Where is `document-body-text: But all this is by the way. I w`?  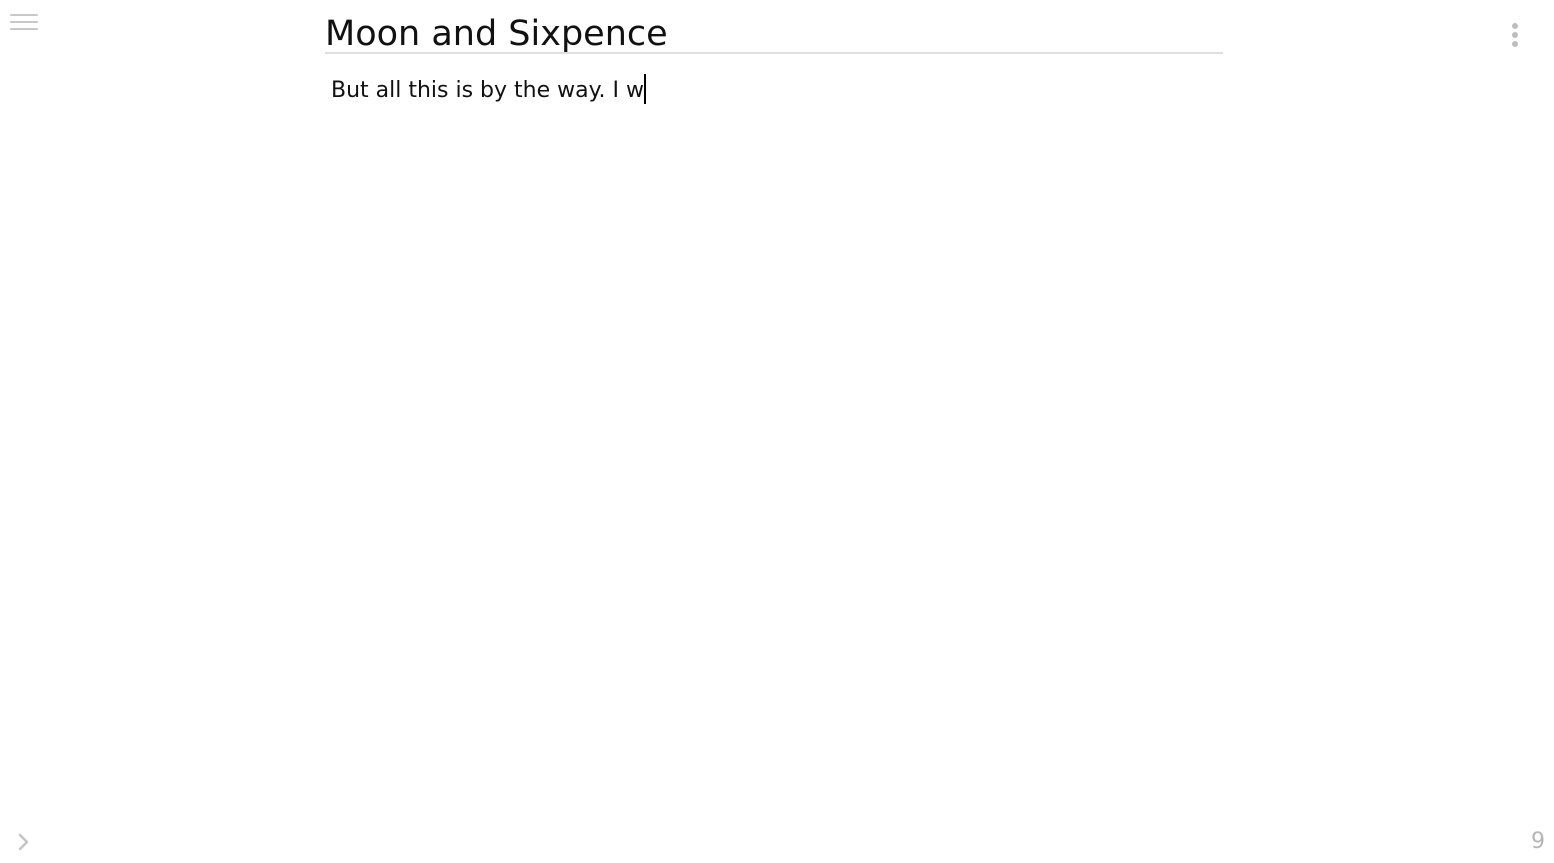 document-body-text: But all this is by the way. I w is located at coordinates (487, 90).